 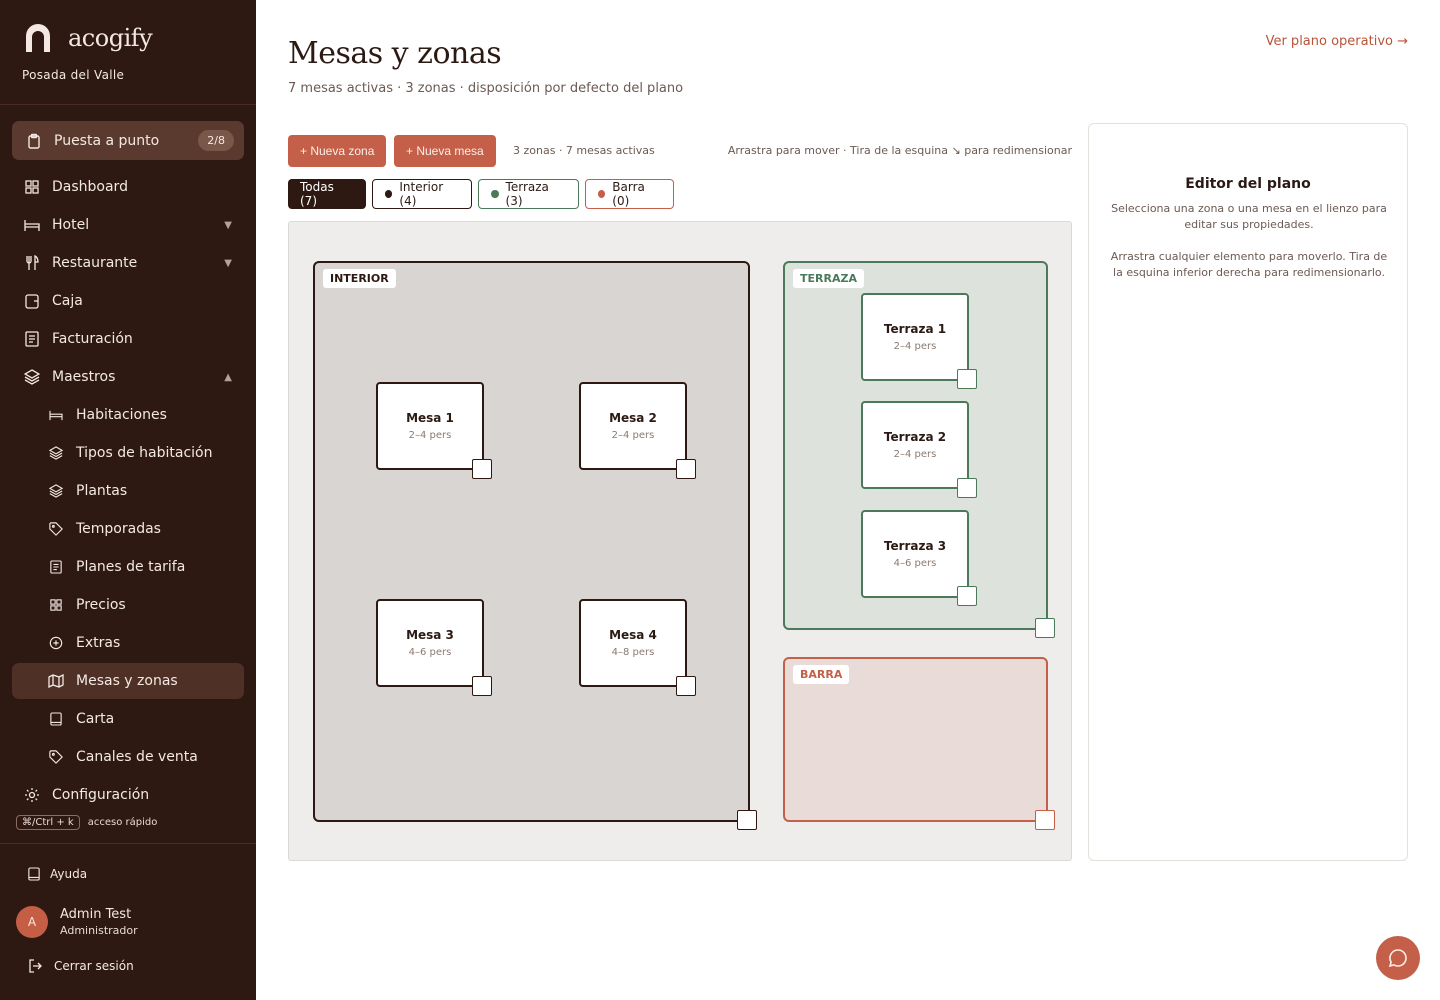 What do you see at coordinates (495, 194) in the screenshot?
I see `terraza-dot-icon` at bounding box center [495, 194].